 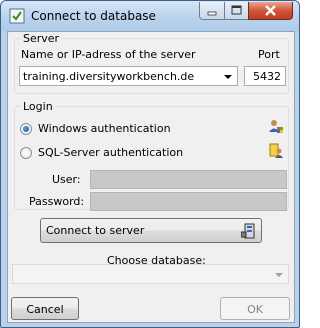 What do you see at coordinates (66, 179) in the screenshot?
I see `user-label: User:` at bounding box center [66, 179].